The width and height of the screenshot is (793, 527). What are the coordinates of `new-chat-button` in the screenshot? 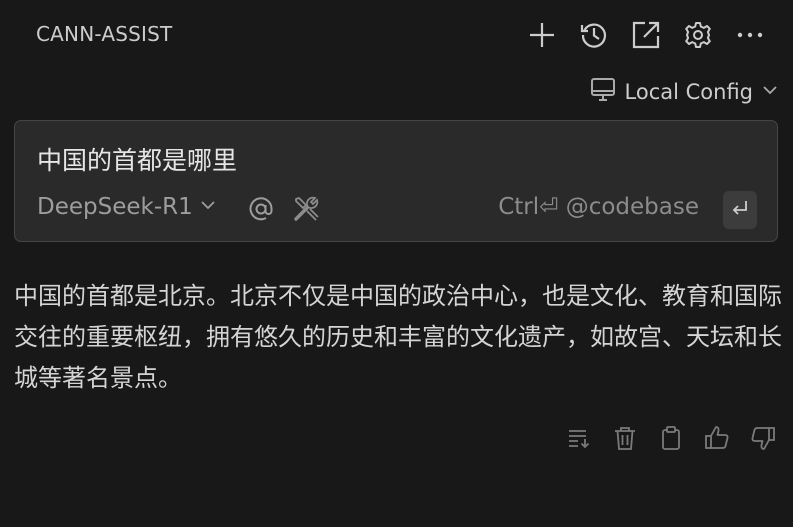 It's located at (542, 35).